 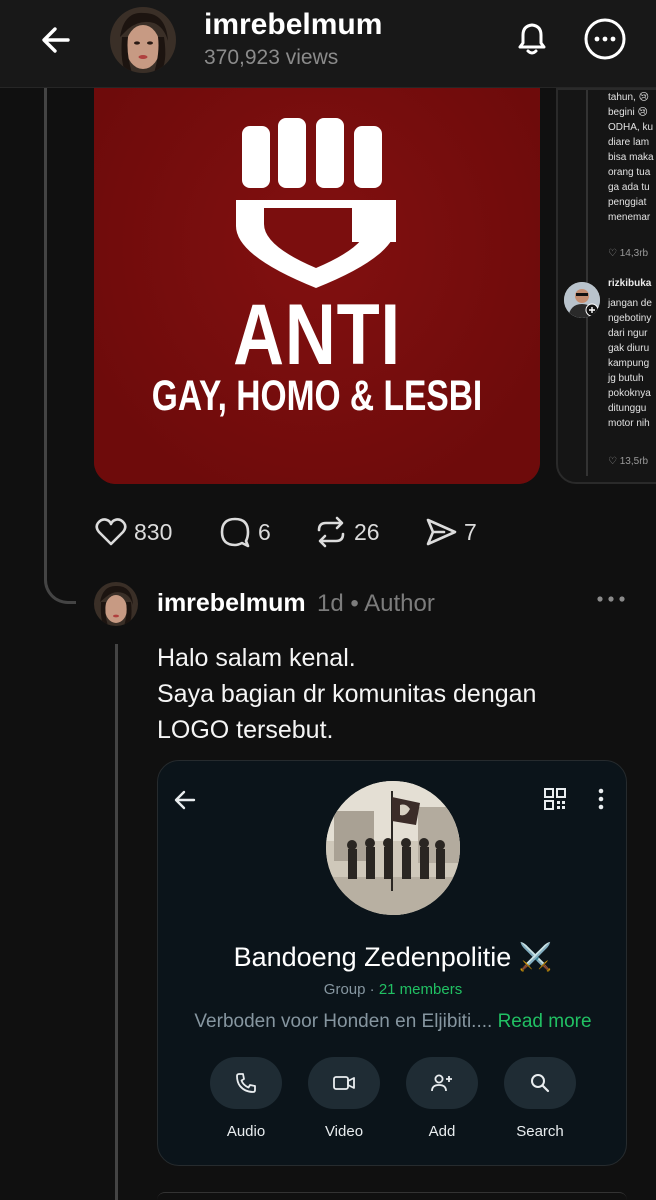 I want to click on video-label: Video, so click(x=344, y=1131).